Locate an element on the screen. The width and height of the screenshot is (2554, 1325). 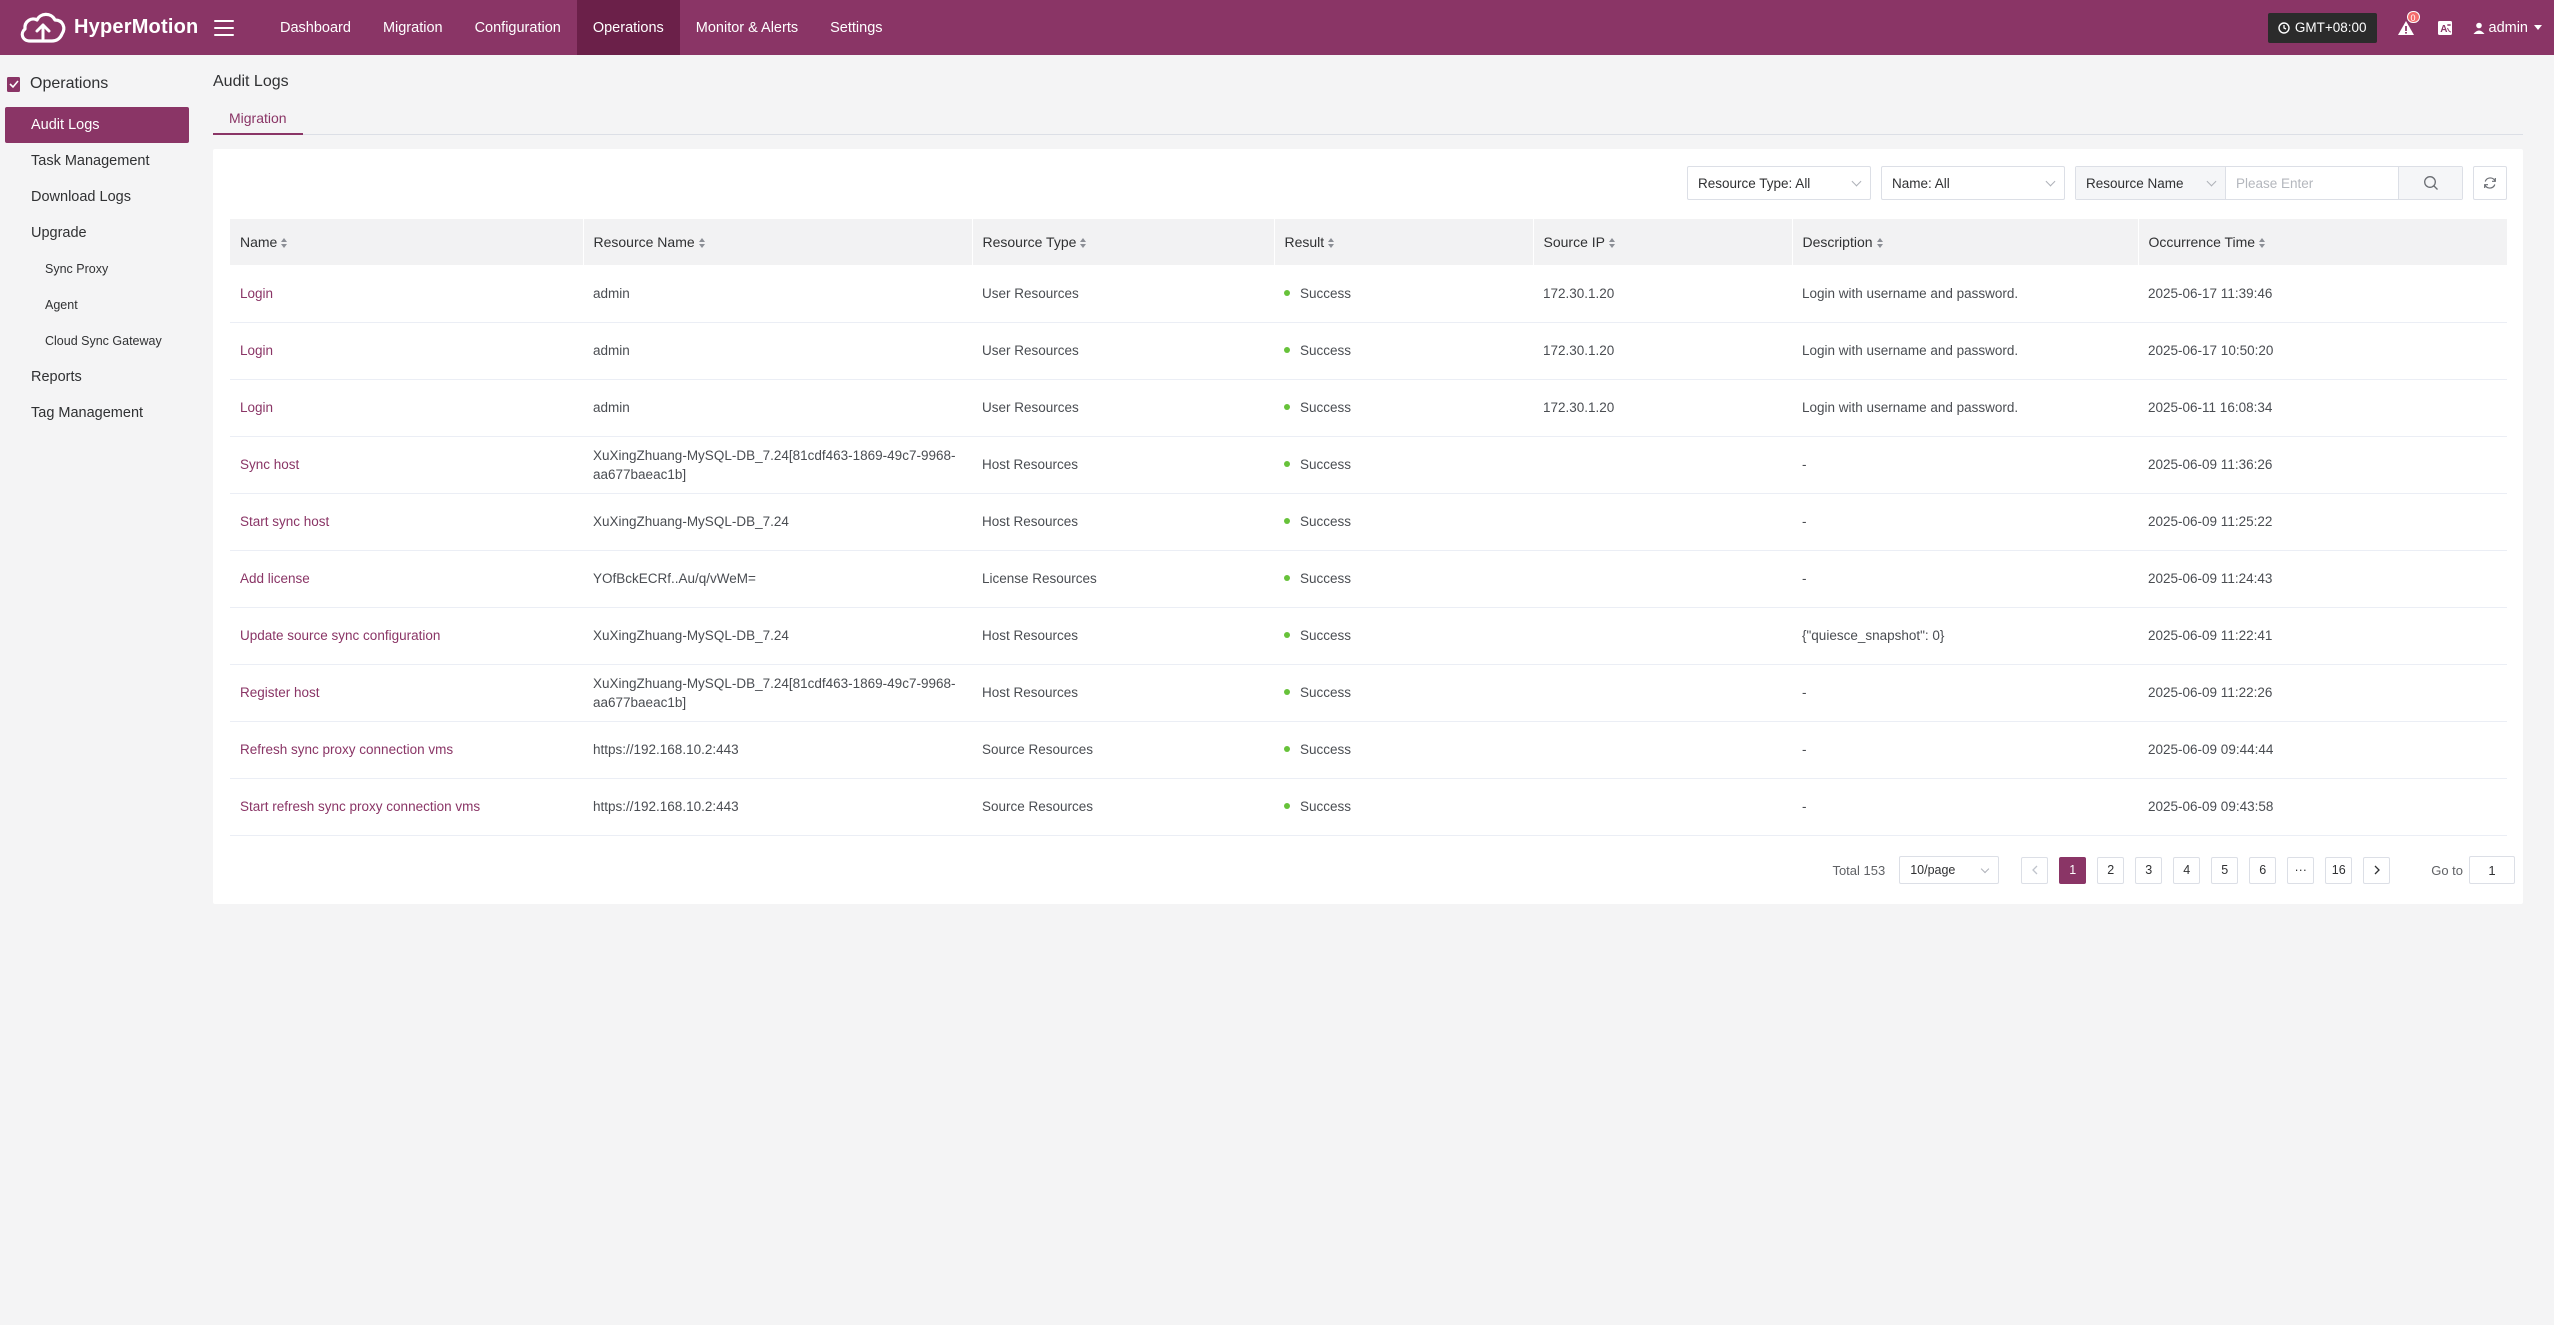
row-resource-name: admin is located at coordinates (777, 351).